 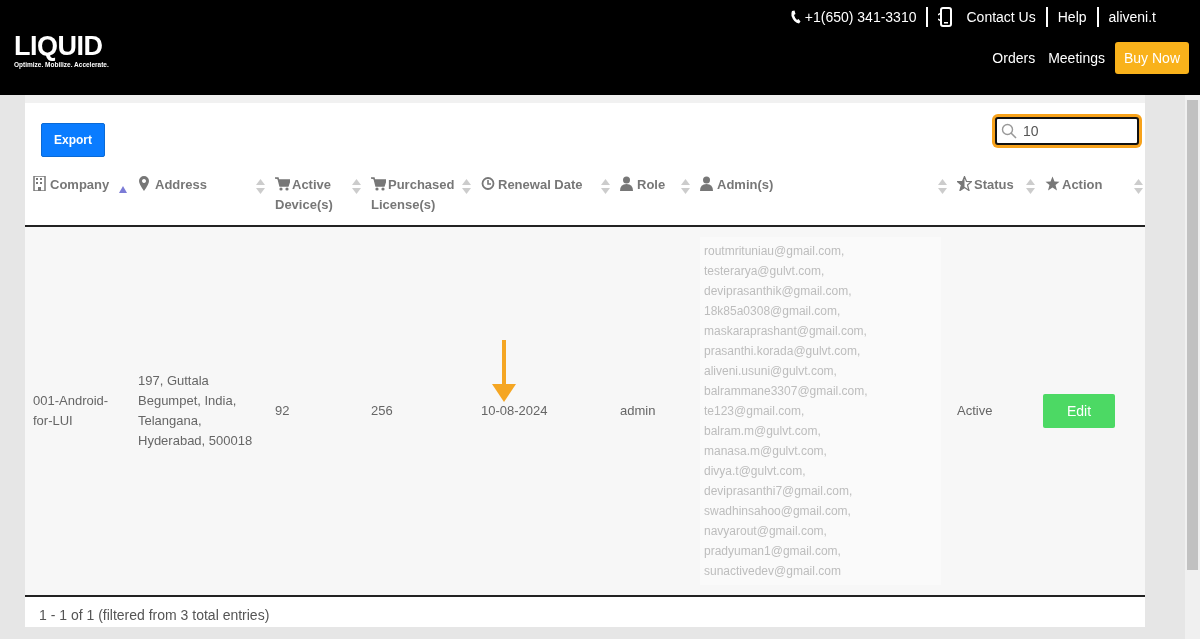 What do you see at coordinates (1067, 131) in the screenshot?
I see `search-field: 10` at bounding box center [1067, 131].